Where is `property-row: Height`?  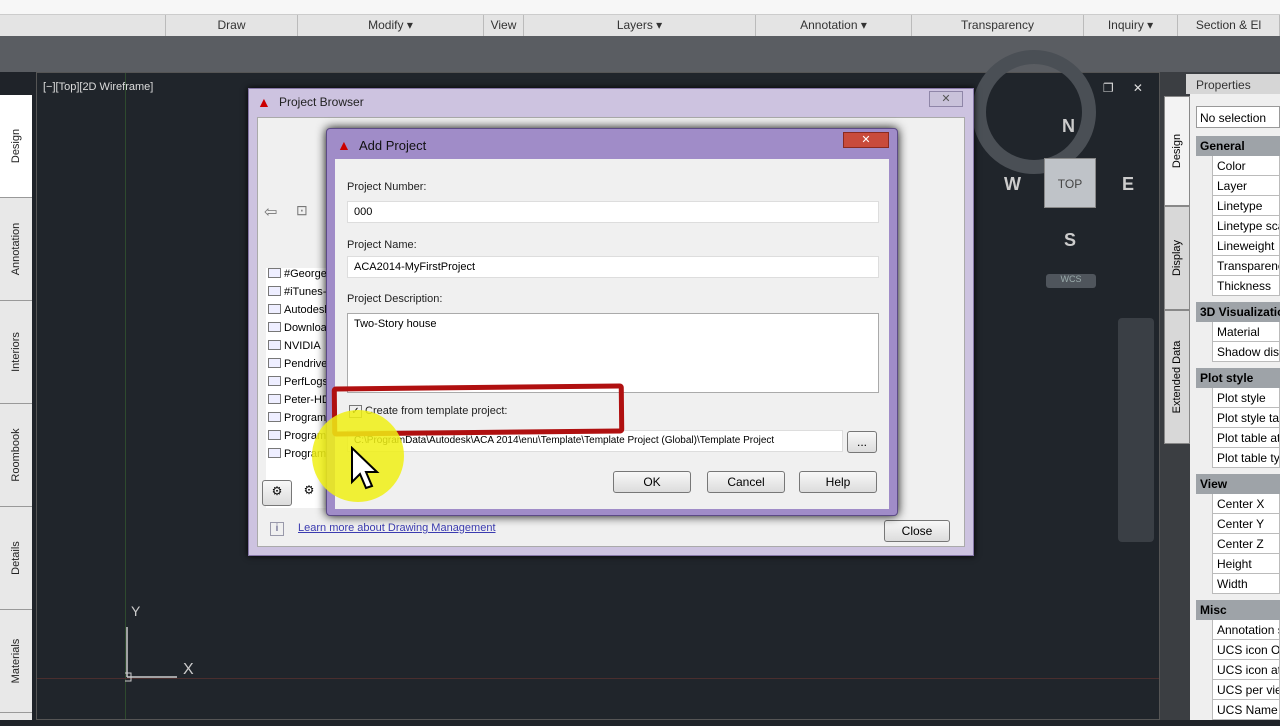
property-row: Height is located at coordinates (1246, 564).